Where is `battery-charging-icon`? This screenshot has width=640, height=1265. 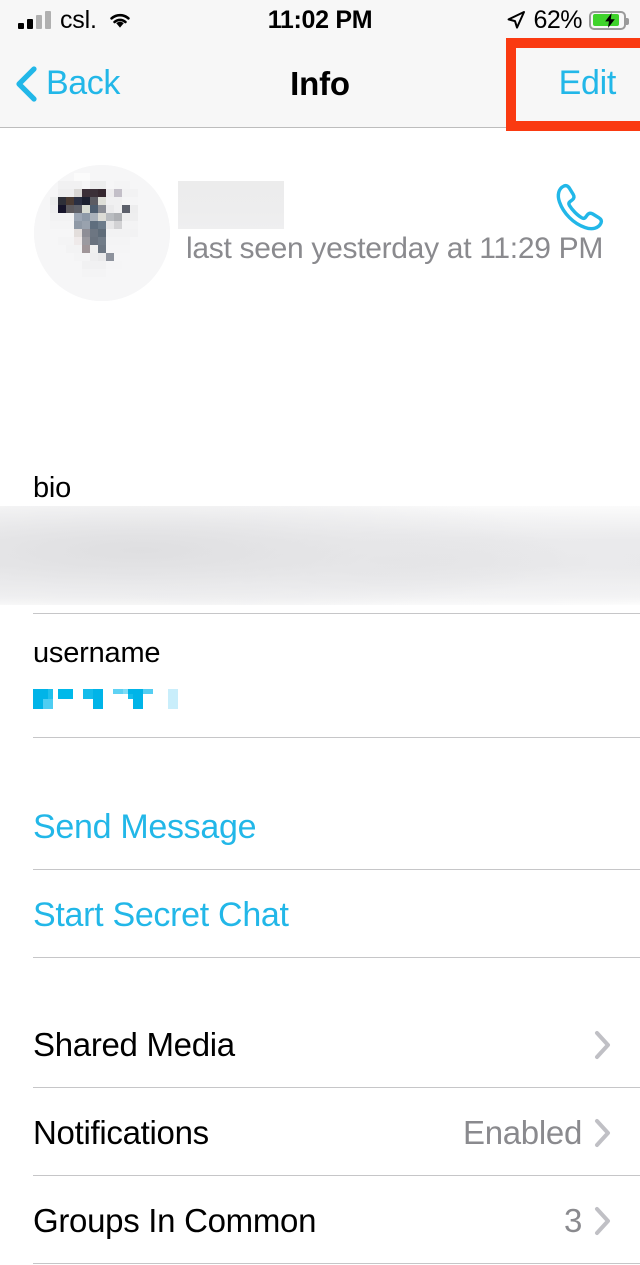
battery-charging-icon is located at coordinates (609, 20).